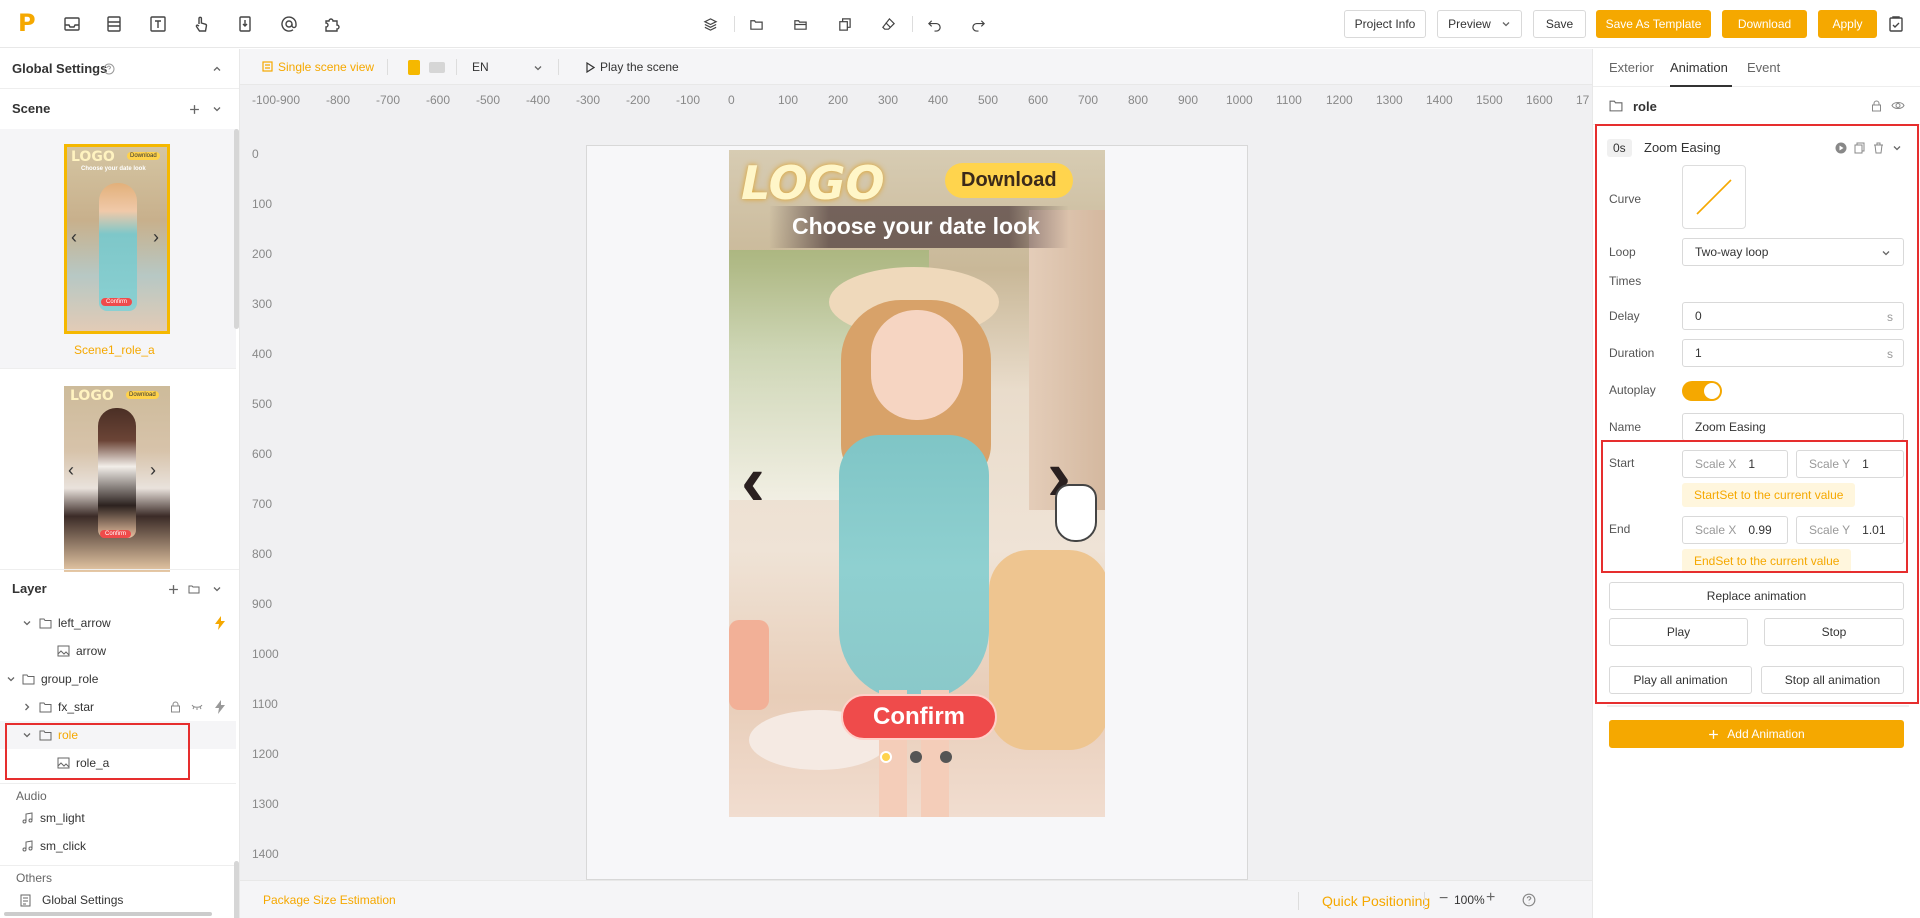  Describe the element at coordinates (886, 757) in the screenshot. I see `pager-dot-active` at that location.